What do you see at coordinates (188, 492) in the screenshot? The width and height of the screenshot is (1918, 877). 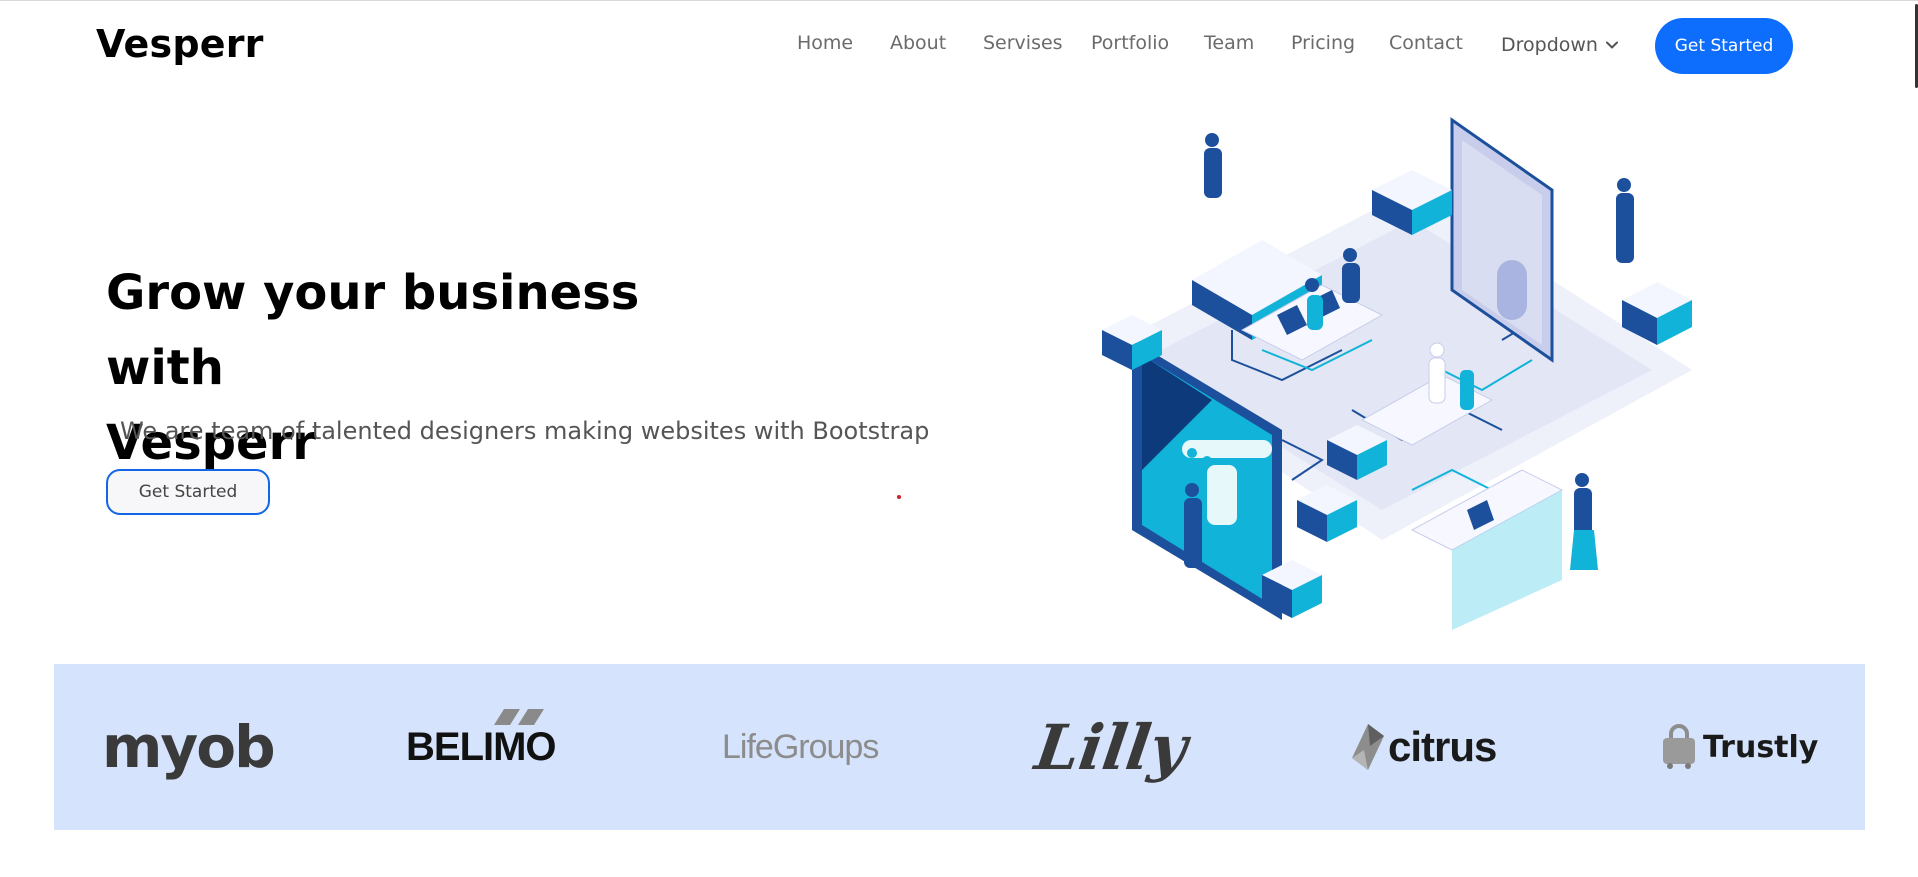 I see `get-started-button-hero: Get Started` at bounding box center [188, 492].